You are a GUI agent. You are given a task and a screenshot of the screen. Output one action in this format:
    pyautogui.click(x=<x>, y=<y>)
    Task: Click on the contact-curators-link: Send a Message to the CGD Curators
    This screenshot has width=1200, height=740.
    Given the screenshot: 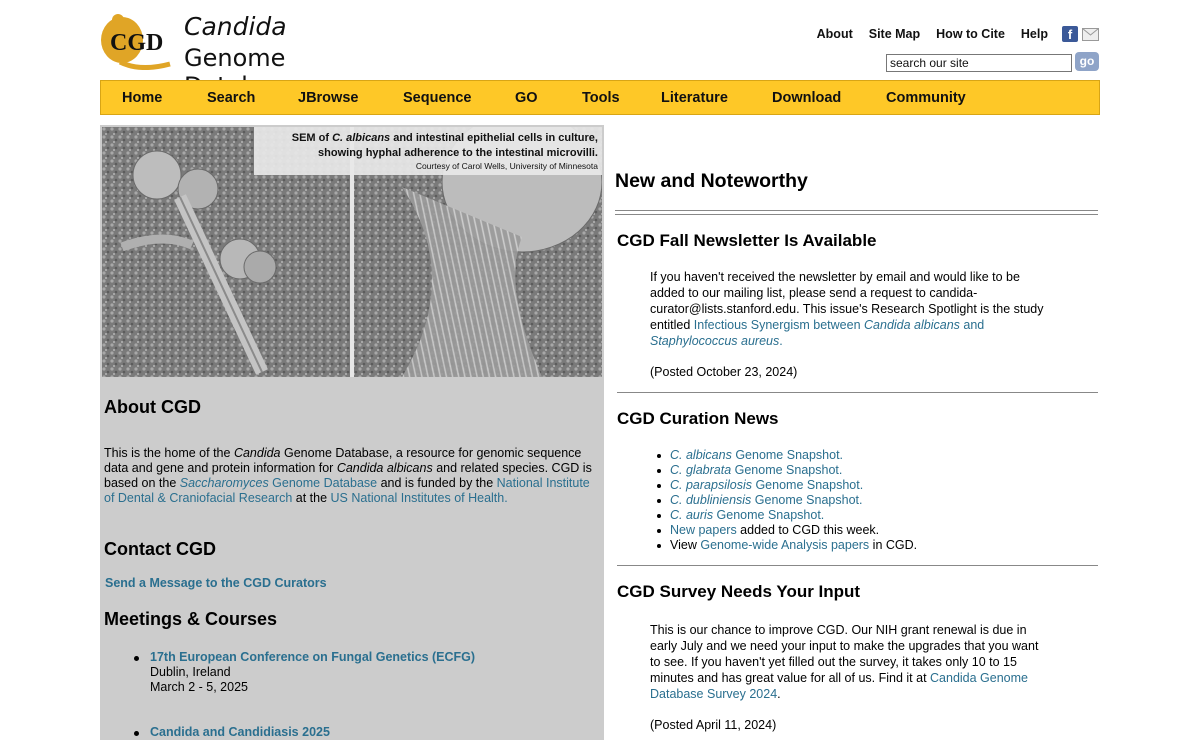 What is the action you would take?
    pyautogui.click(x=216, y=583)
    